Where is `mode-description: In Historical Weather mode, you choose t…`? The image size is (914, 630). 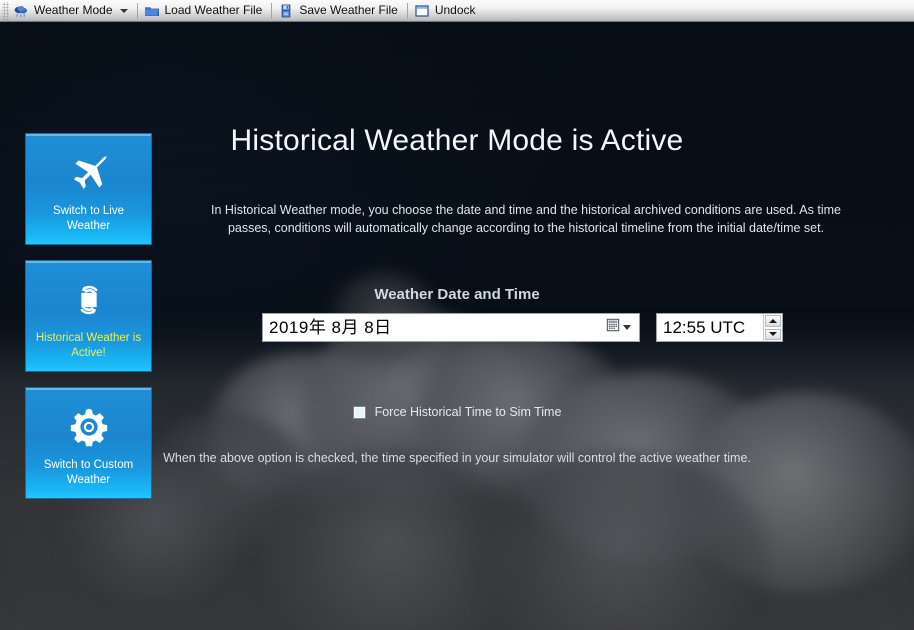 mode-description: In Historical Weather mode, you choose t… is located at coordinates (526, 219).